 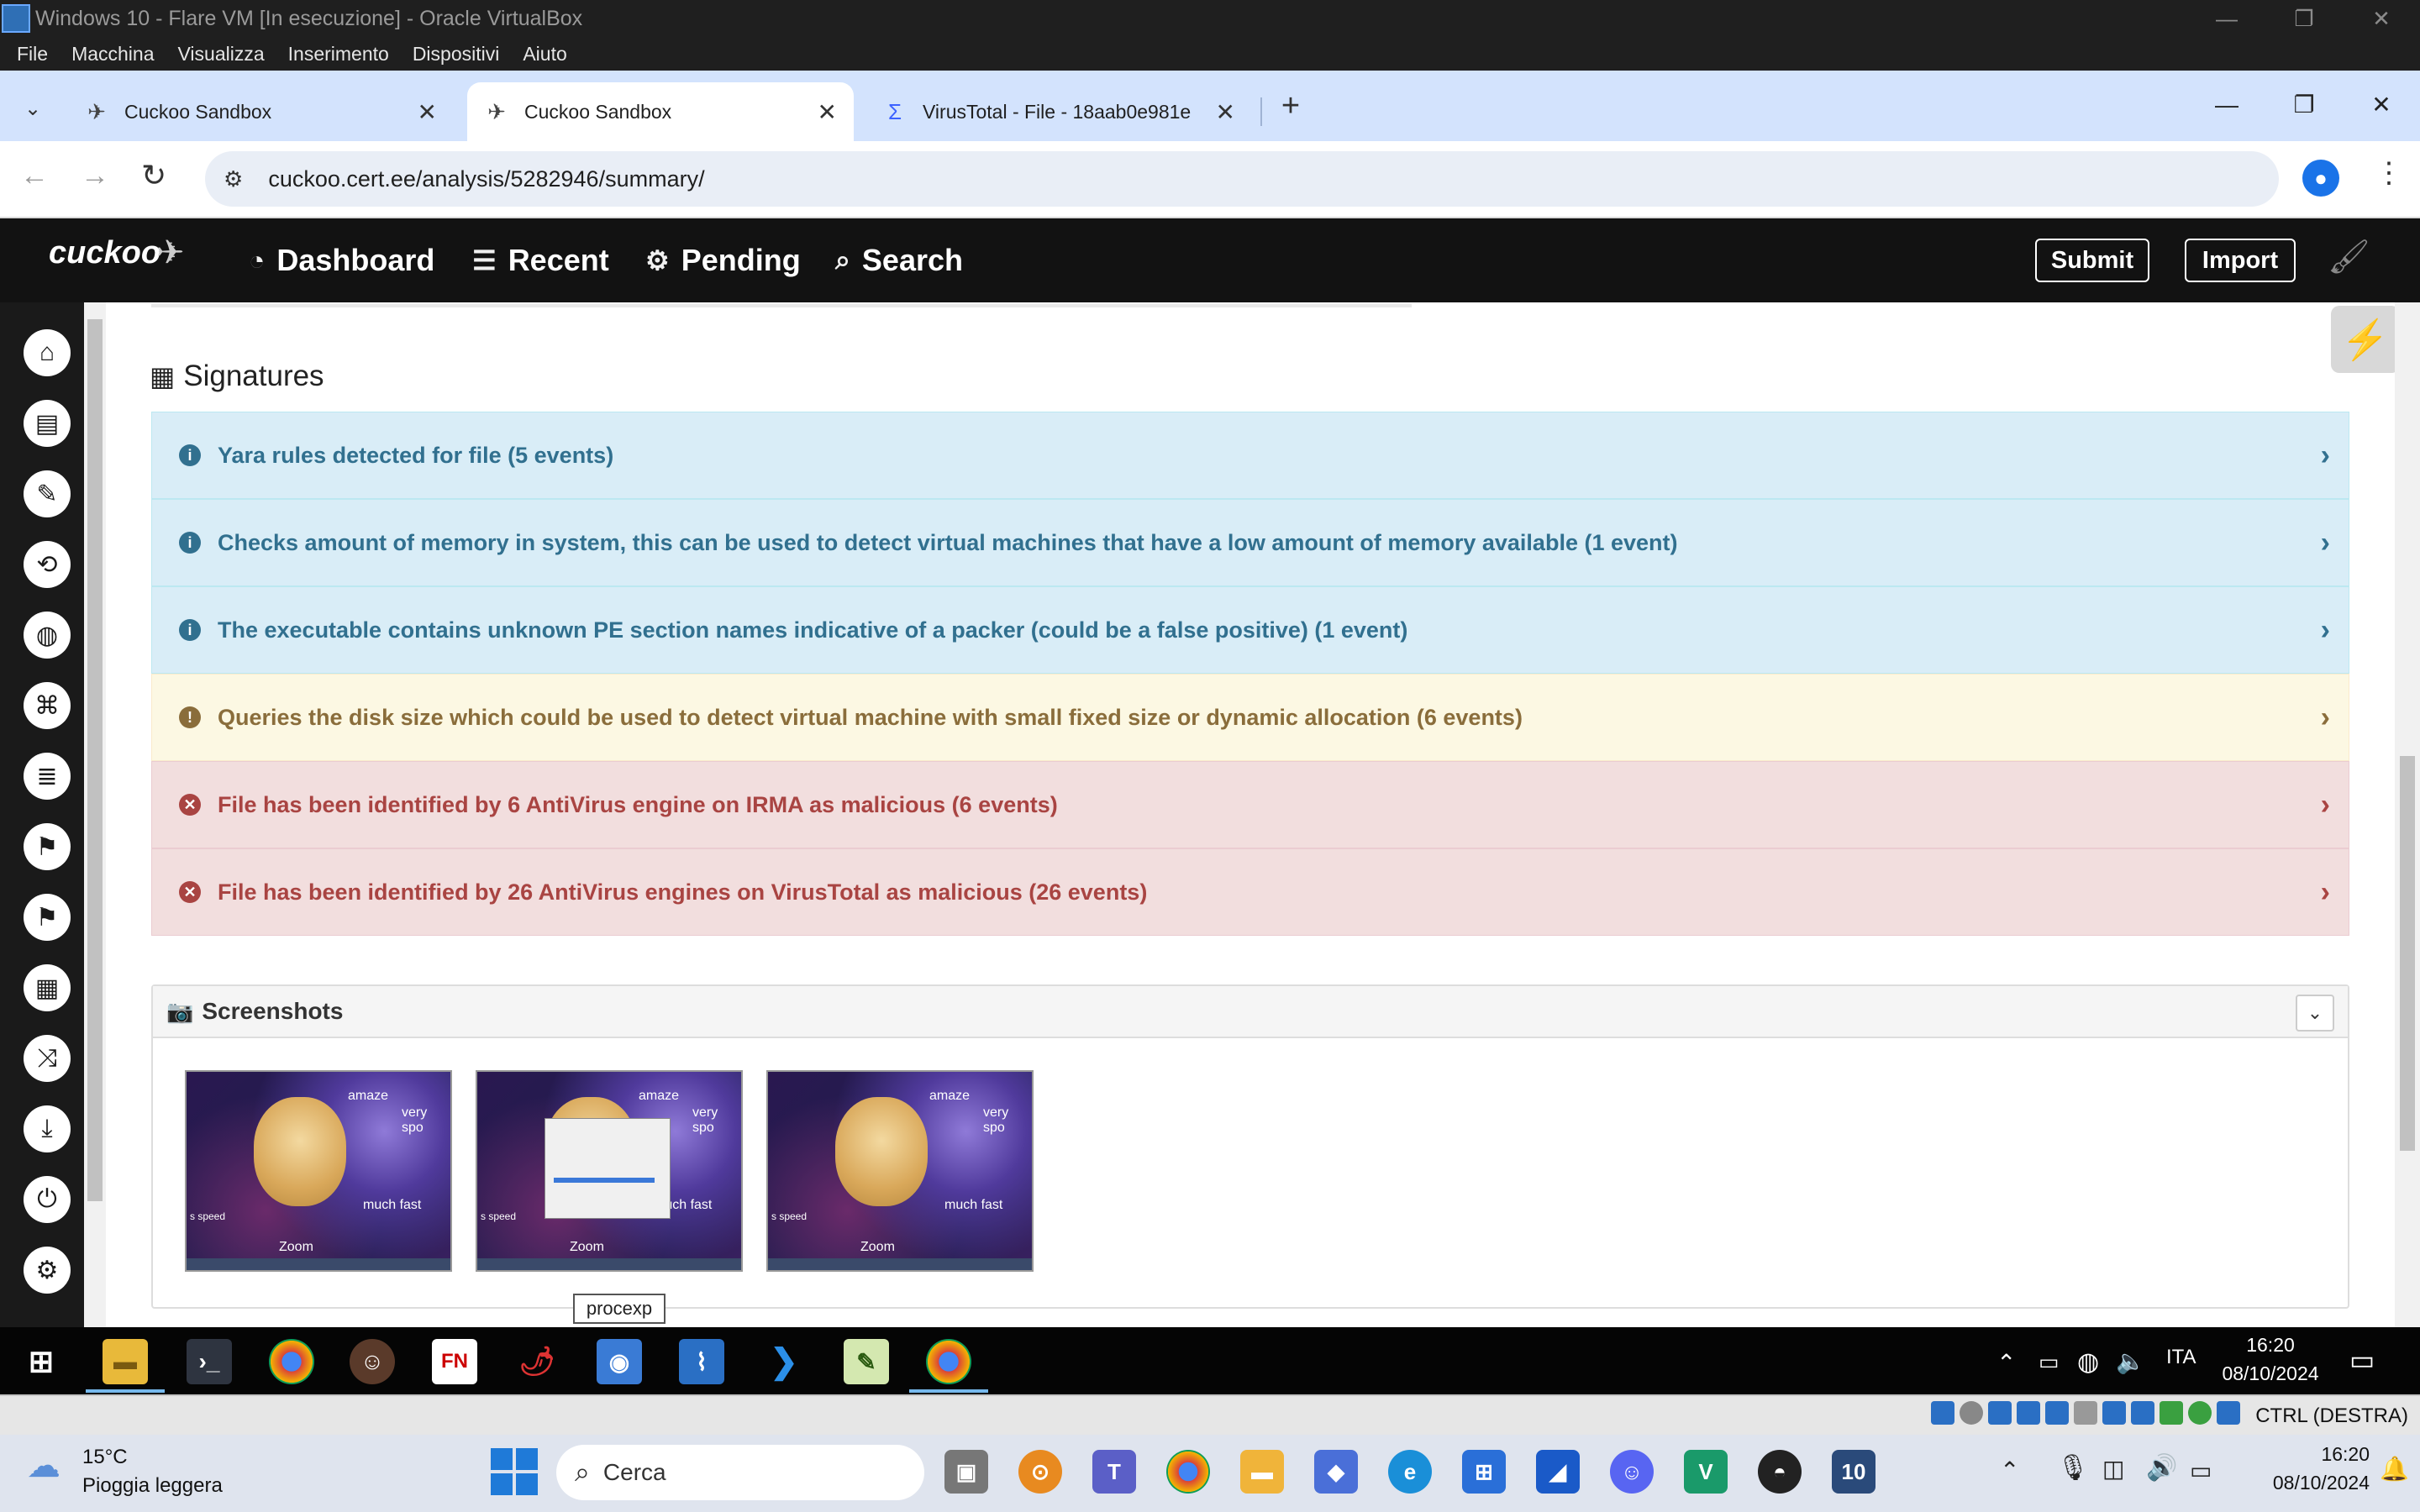 I want to click on browser-minimize-icon: —, so click(x=2227, y=105).